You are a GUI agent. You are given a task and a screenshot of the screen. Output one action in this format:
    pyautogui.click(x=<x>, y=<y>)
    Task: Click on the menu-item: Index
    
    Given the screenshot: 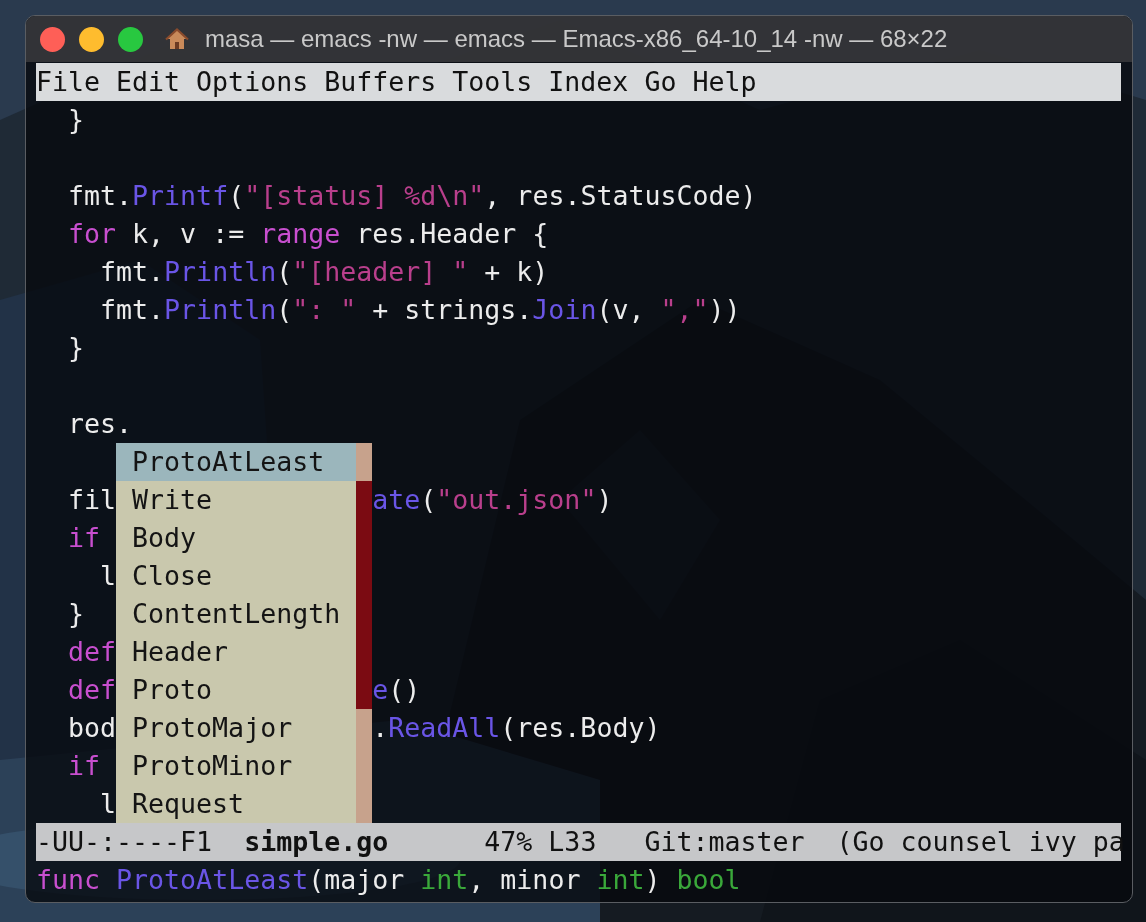 What is the action you would take?
    pyautogui.click(x=588, y=82)
    